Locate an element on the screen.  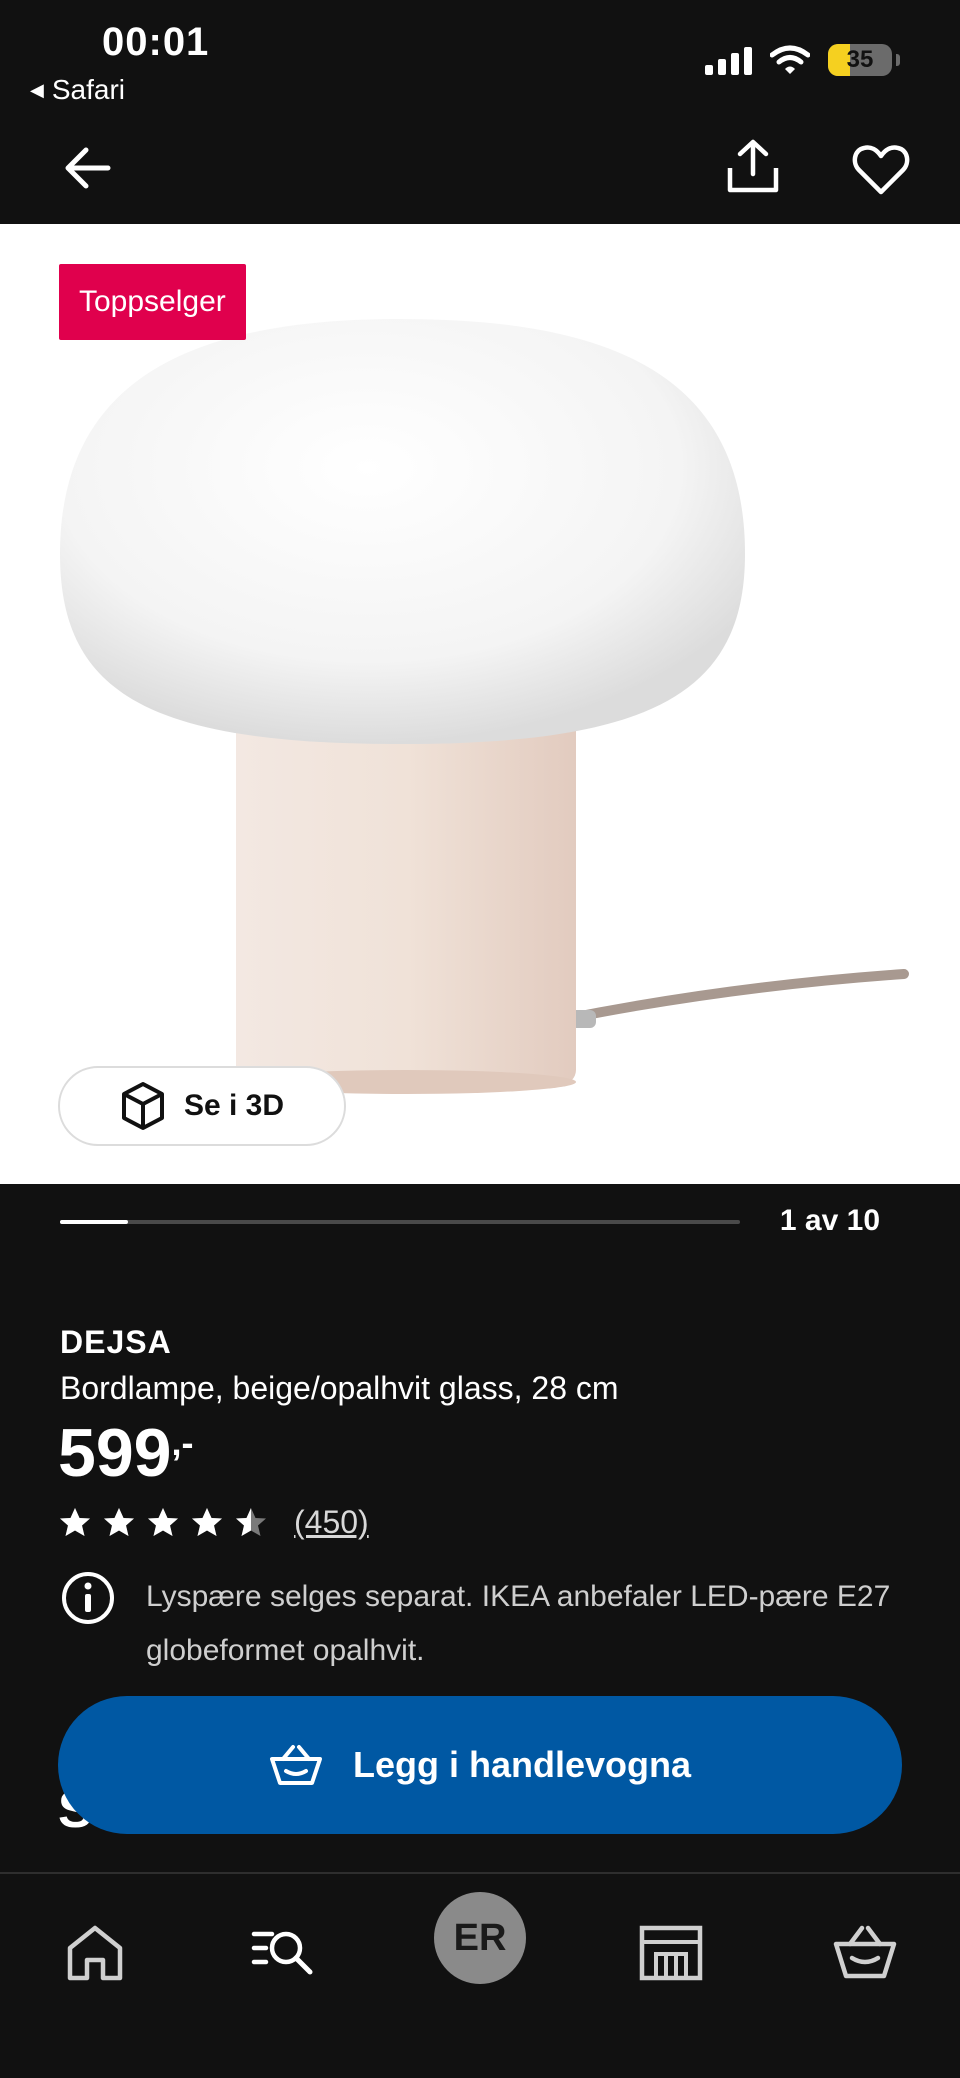
rating-stars is located at coordinates (163, 1523).